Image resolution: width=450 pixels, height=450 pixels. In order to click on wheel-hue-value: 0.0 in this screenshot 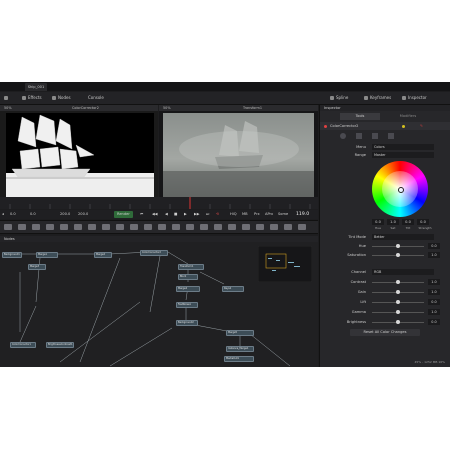, I will do `click(378, 222)`.